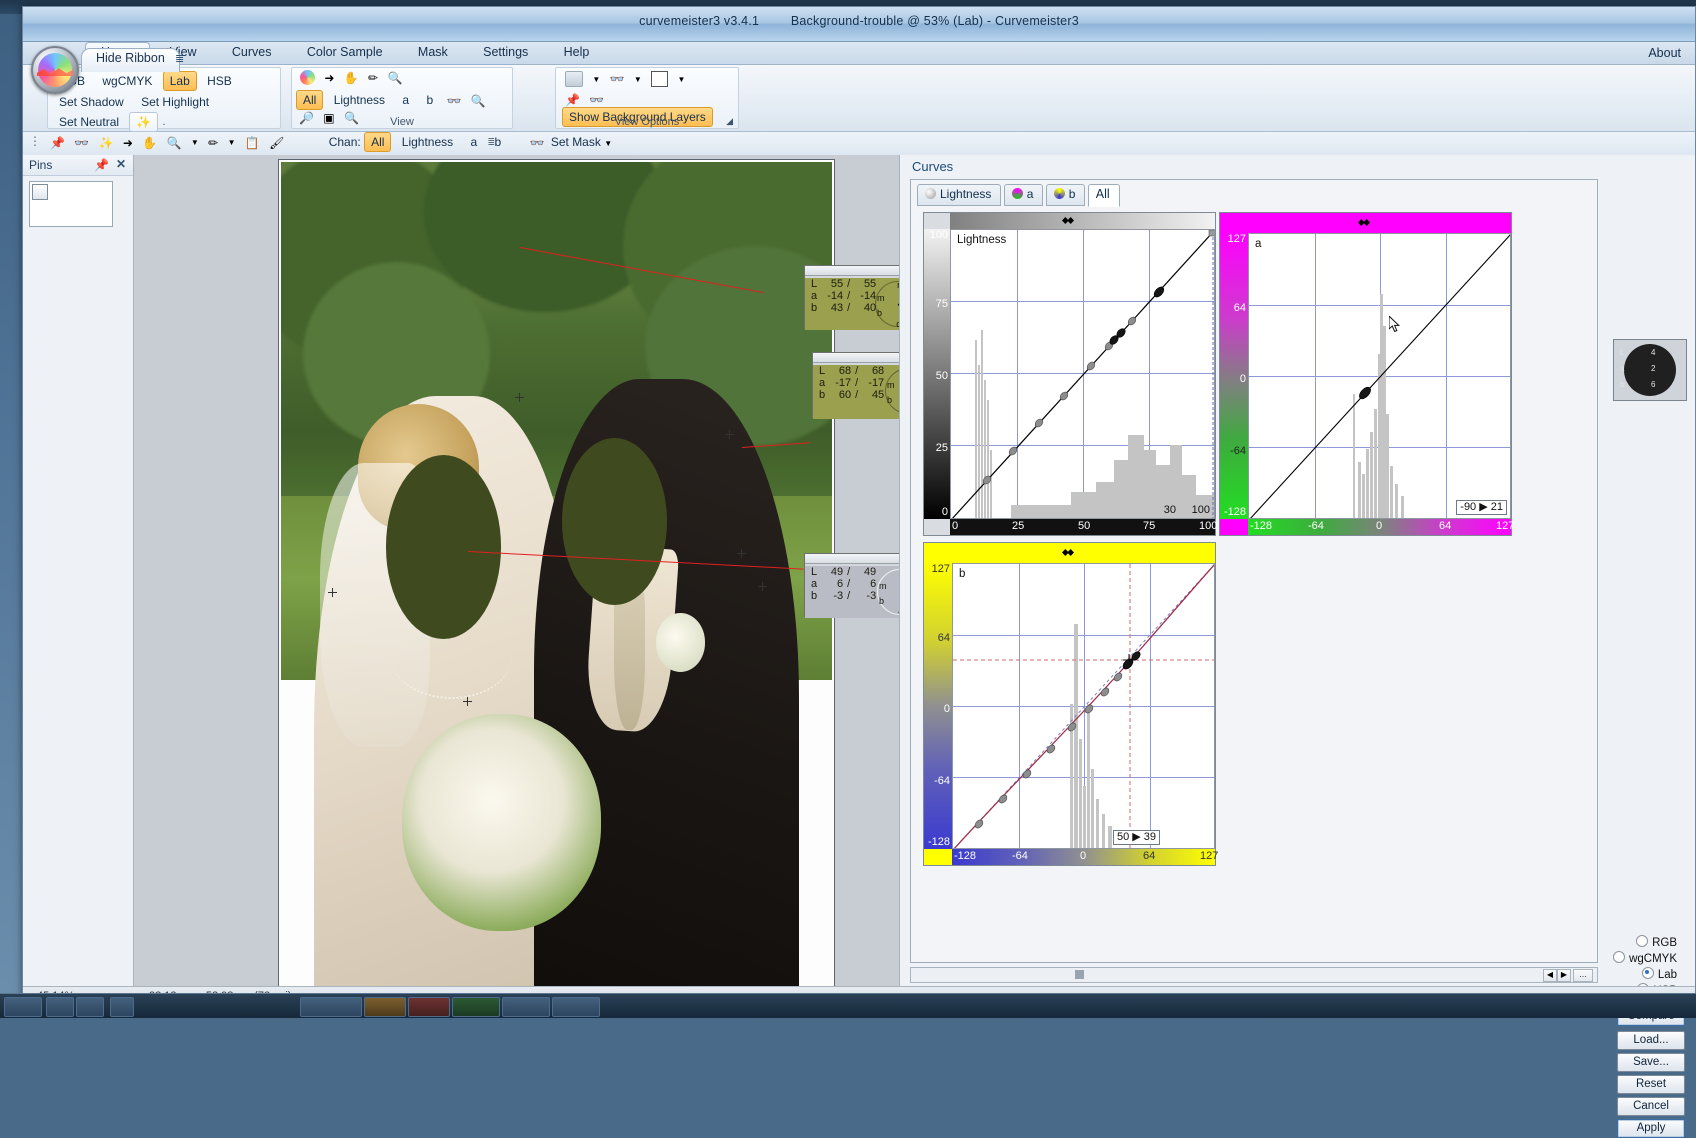 Image resolution: width=1696 pixels, height=1138 pixels. What do you see at coordinates (174, 143) in the screenshot?
I see `zoom-tool-icon-2: 🔍` at bounding box center [174, 143].